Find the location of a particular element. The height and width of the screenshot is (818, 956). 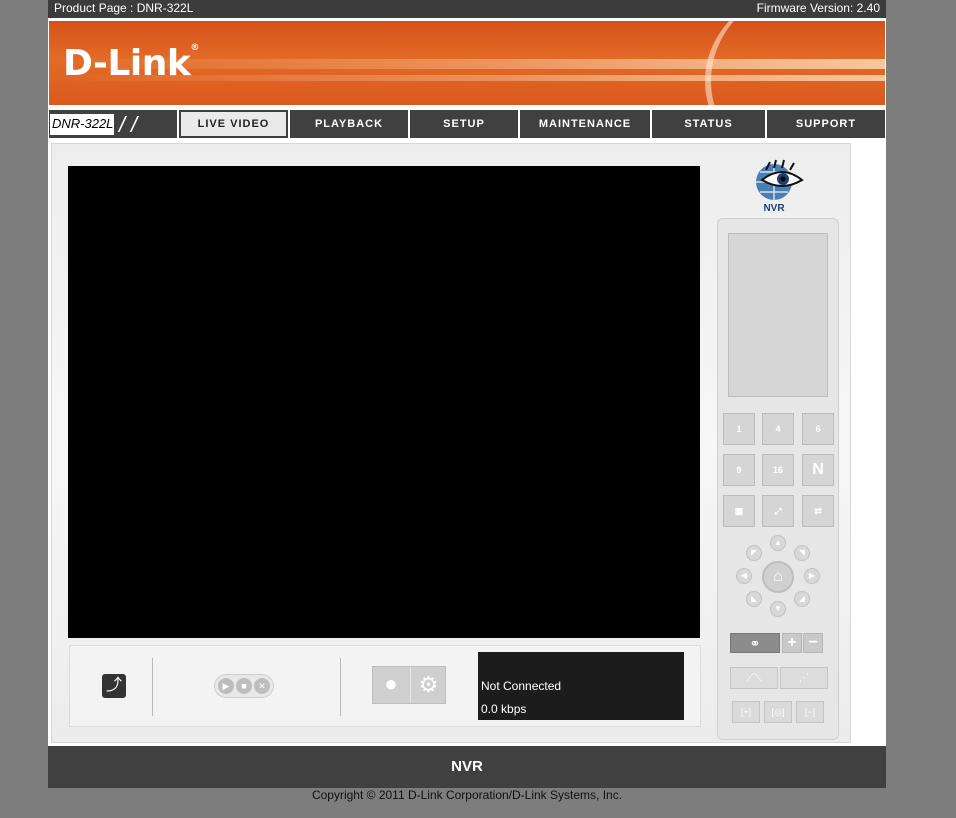

footer-bar: NVR is located at coordinates (467, 767).